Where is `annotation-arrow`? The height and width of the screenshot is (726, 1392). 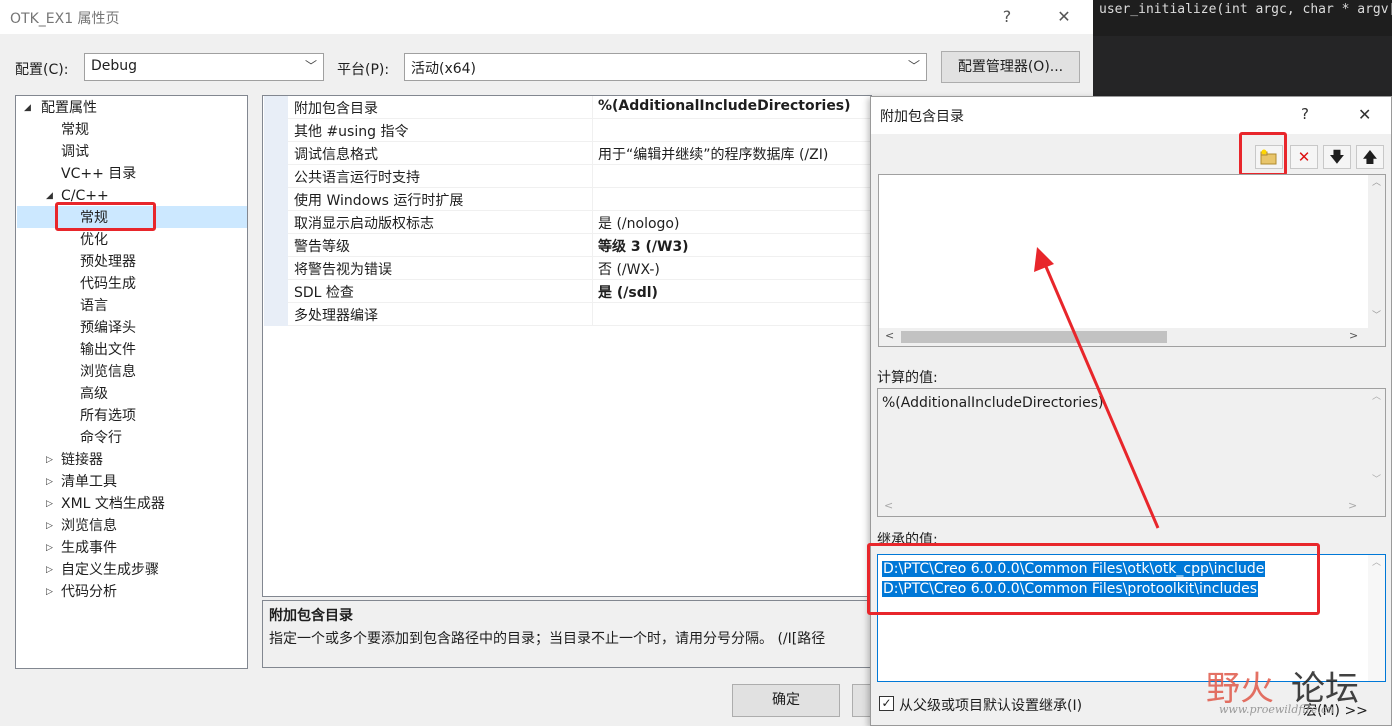 annotation-arrow is located at coordinates (1097, 388).